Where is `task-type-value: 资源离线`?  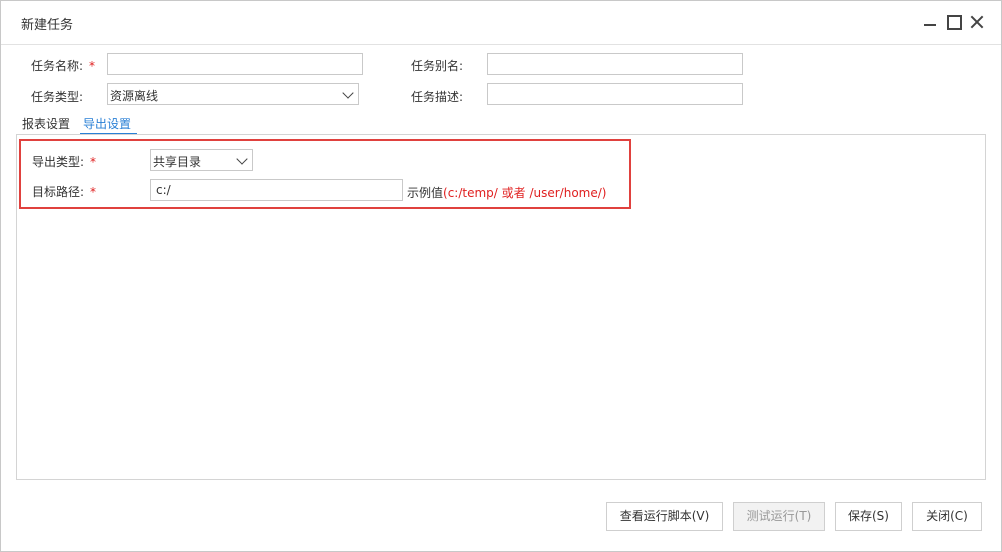
task-type-value: 资源离线 is located at coordinates (134, 96).